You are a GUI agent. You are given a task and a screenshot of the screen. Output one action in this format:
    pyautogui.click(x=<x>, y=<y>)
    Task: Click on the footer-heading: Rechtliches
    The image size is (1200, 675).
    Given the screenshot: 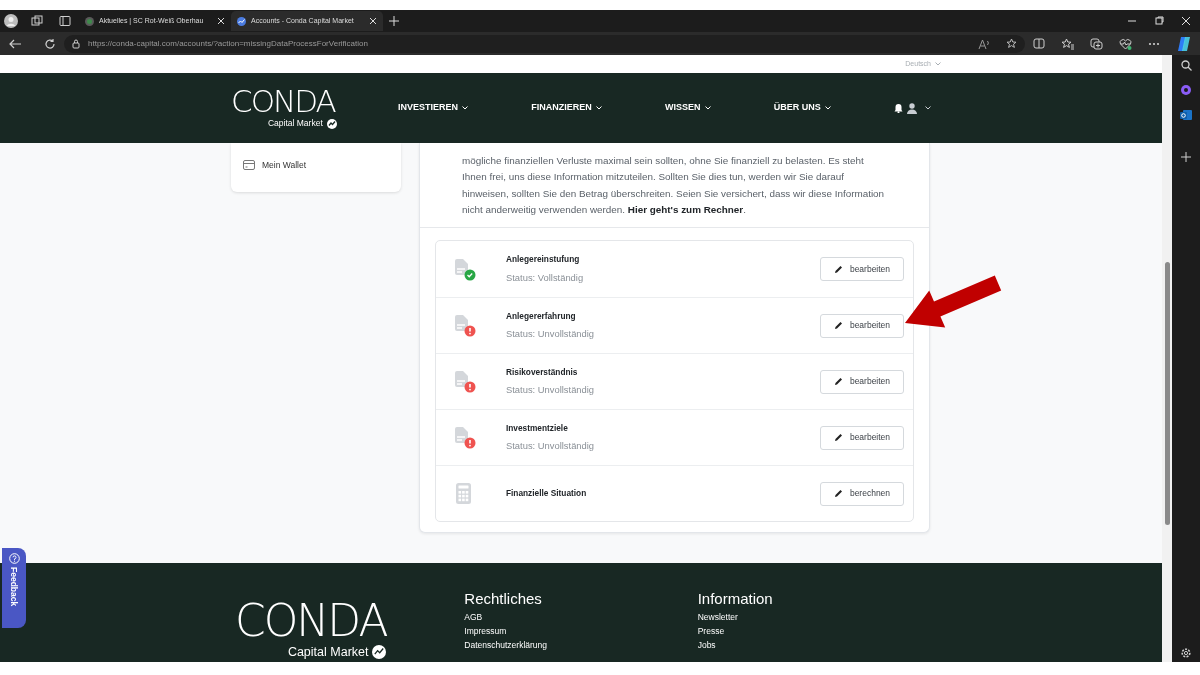 What is the action you would take?
    pyautogui.click(x=503, y=598)
    